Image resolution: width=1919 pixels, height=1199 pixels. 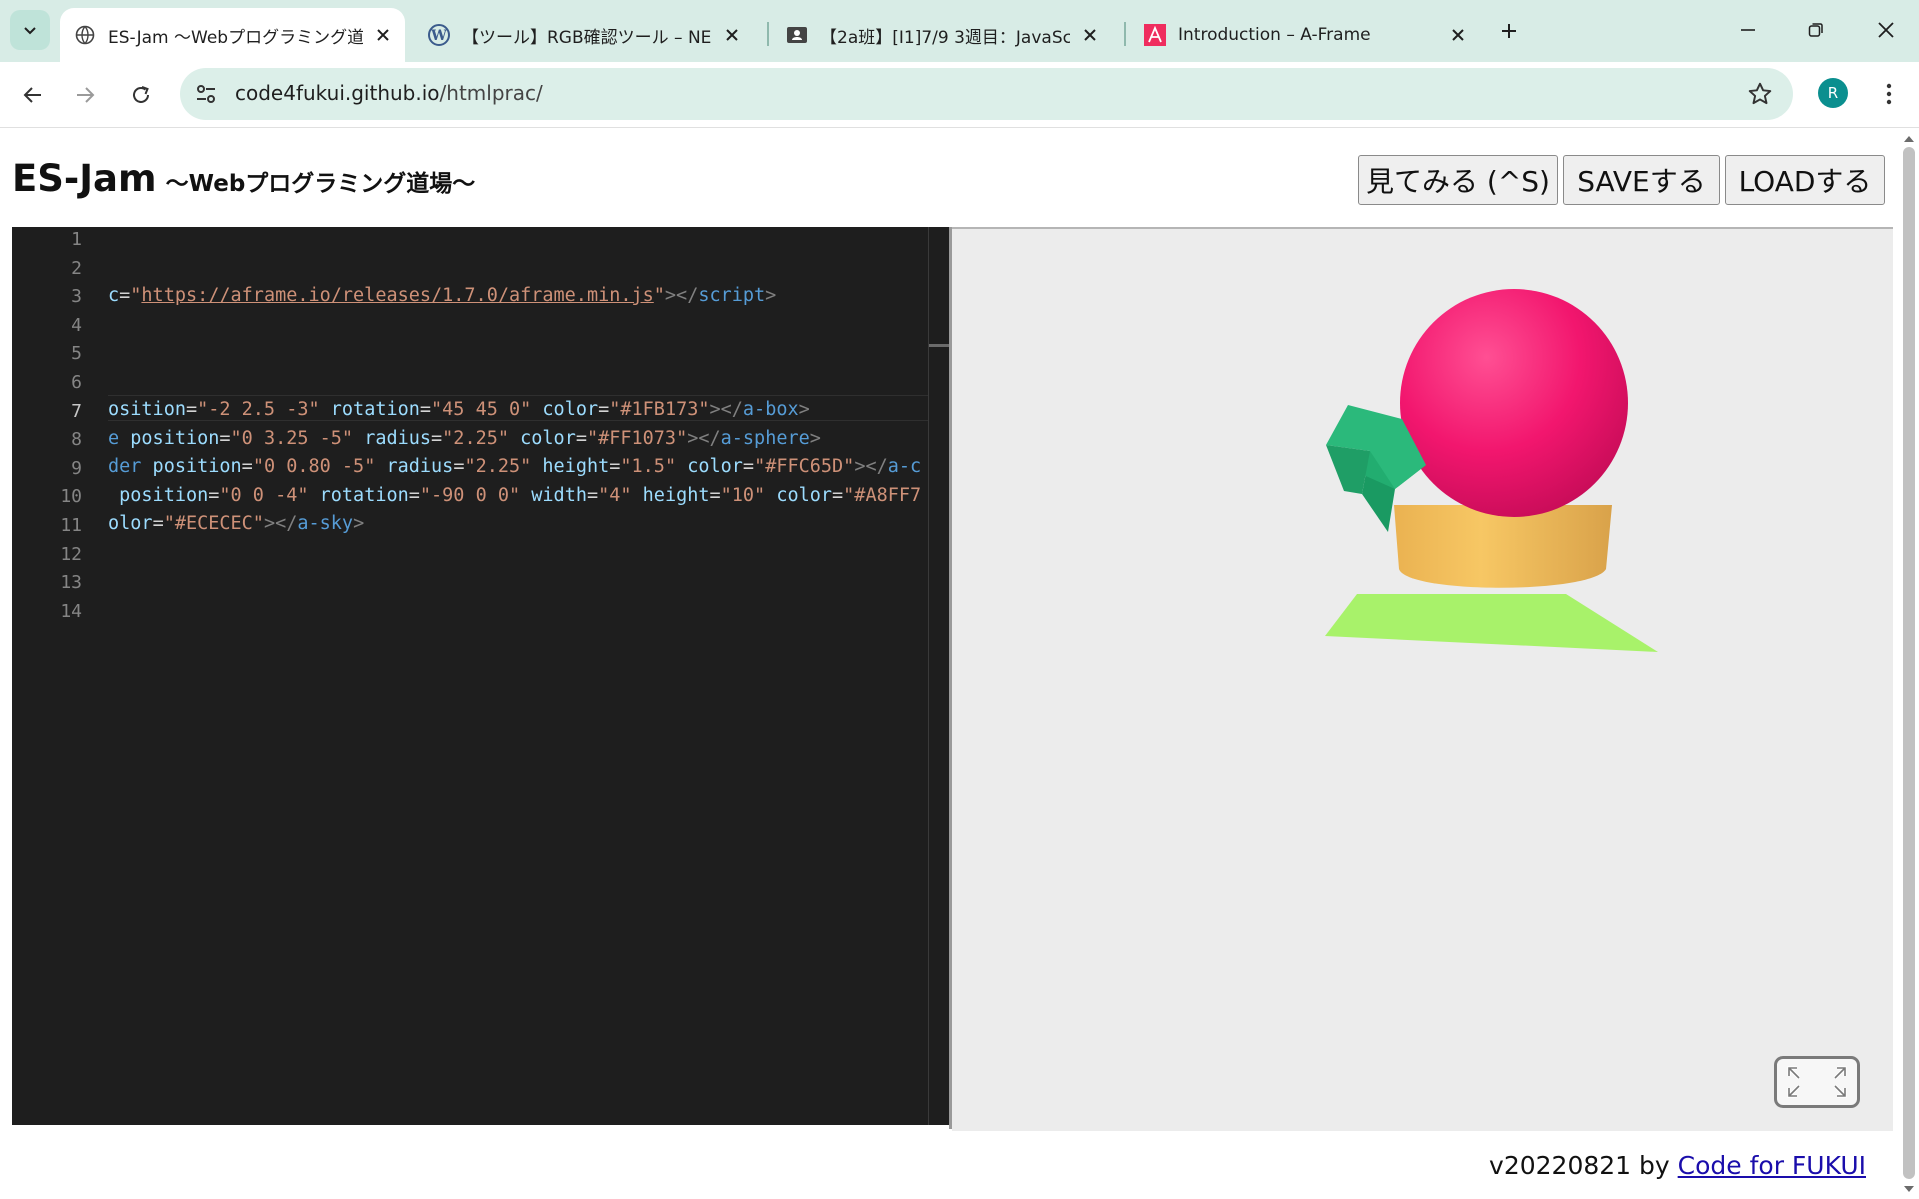 What do you see at coordinates (206, 94) in the screenshot?
I see `site-settings-icon` at bounding box center [206, 94].